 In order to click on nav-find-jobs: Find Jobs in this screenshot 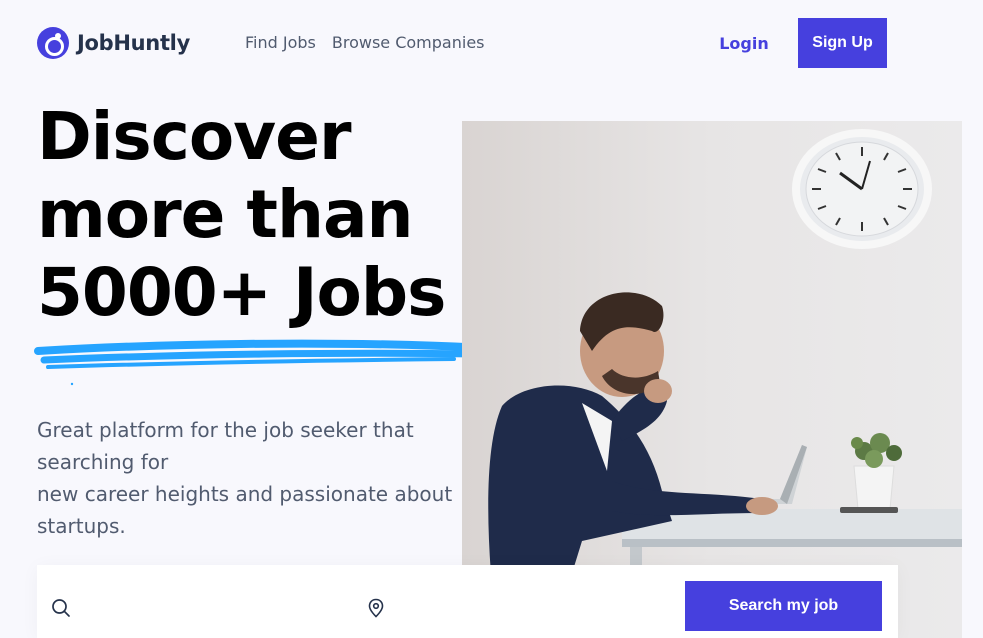, I will do `click(280, 42)`.